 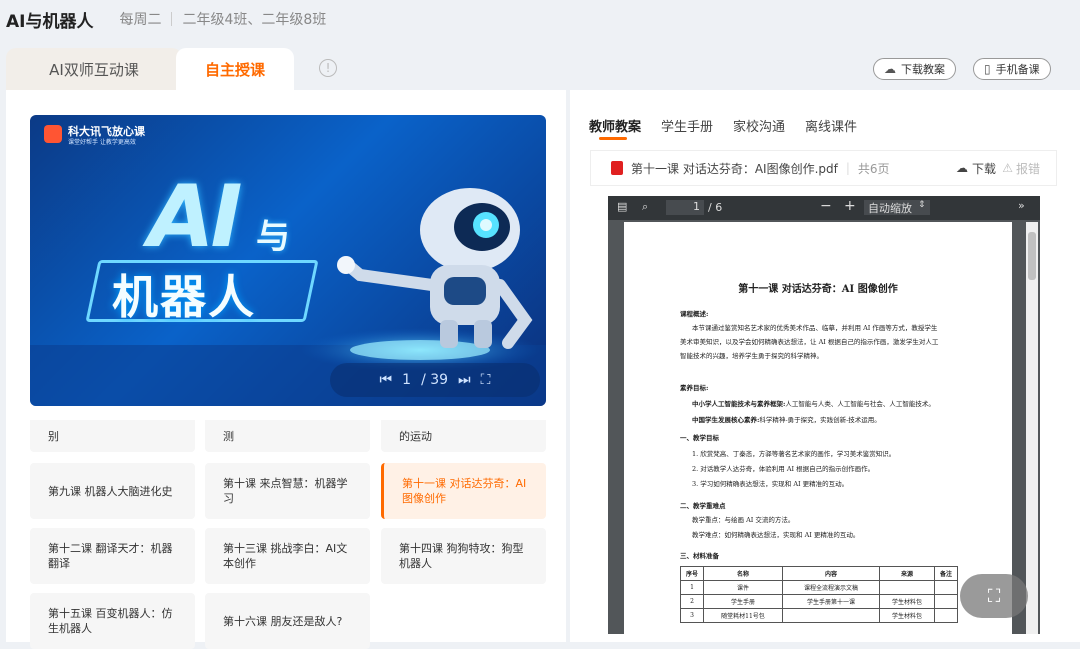 I want to click on brand-slogan: 课堂好帮手 让教学更高效, so click(x=102, y=142).